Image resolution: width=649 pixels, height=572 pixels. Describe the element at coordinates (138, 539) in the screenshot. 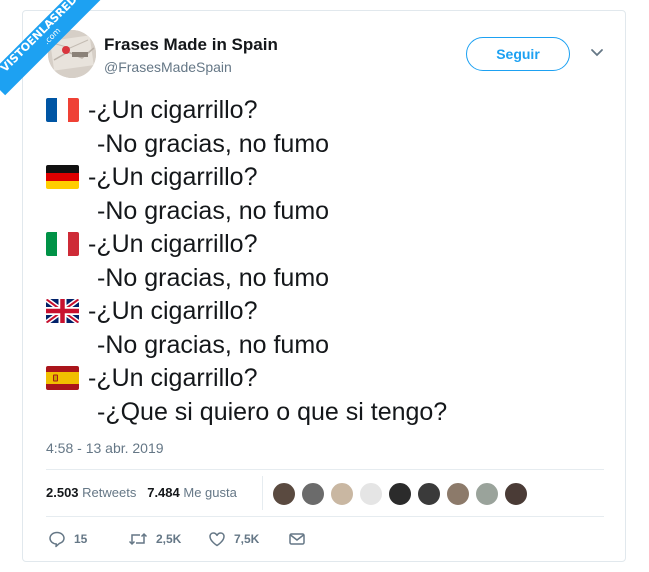

I see `retweet-icon` at that location.